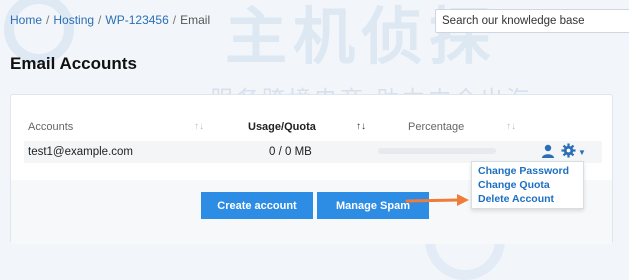 The image size is (629, 280). What do you see at coordinates (26, 20) in the screenshot?
I see `breadcrumb-home: Home` at bounding box center [26, 20].